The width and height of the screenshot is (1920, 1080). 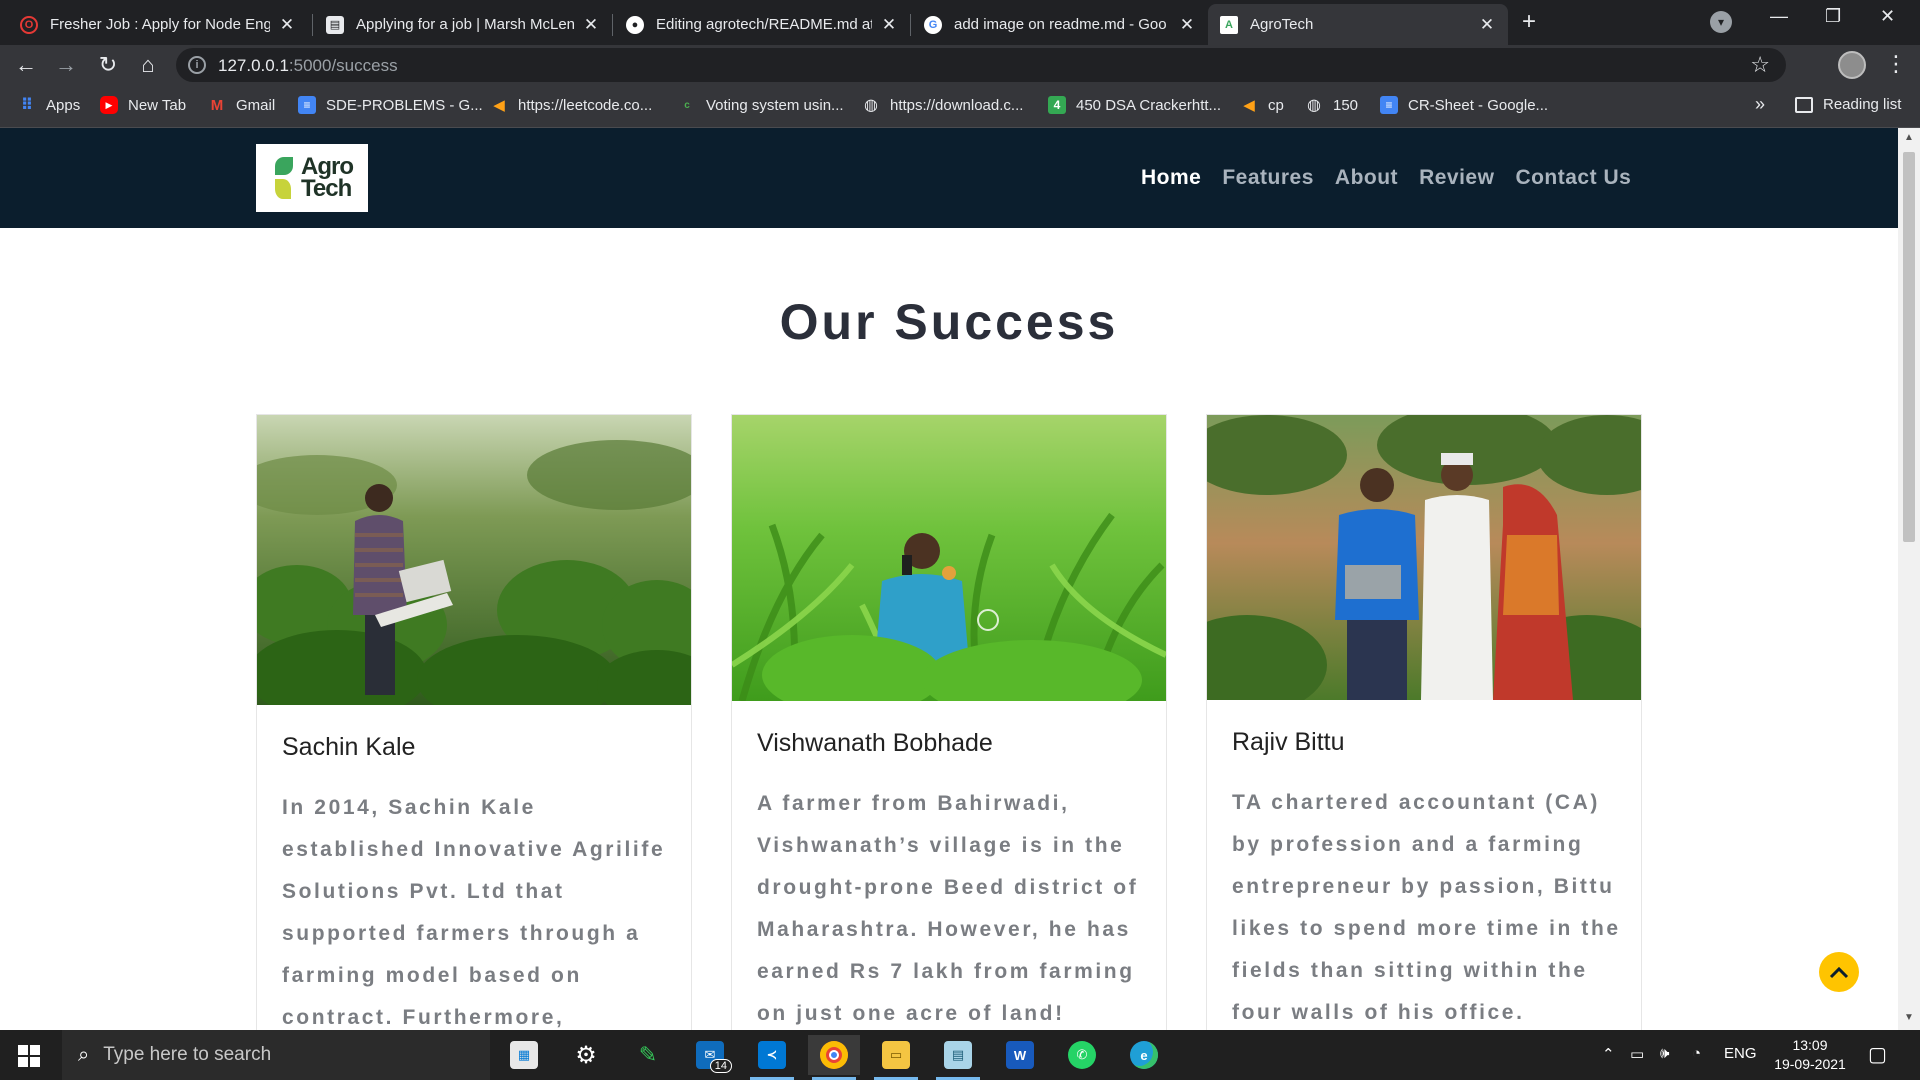 I want to click on reading-list-button: Reading list, so click(x=1848, y=104).